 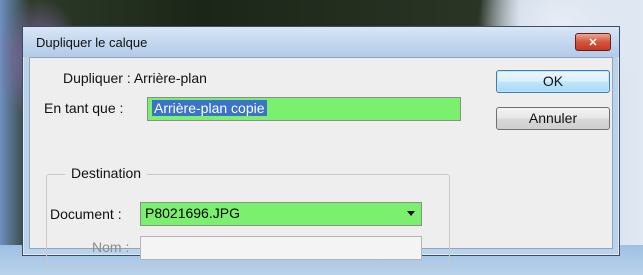 What do you see at coordinates (411, 213) in the screenshot?
I see `chevron-down-icon` at bounding box center [411, 213].